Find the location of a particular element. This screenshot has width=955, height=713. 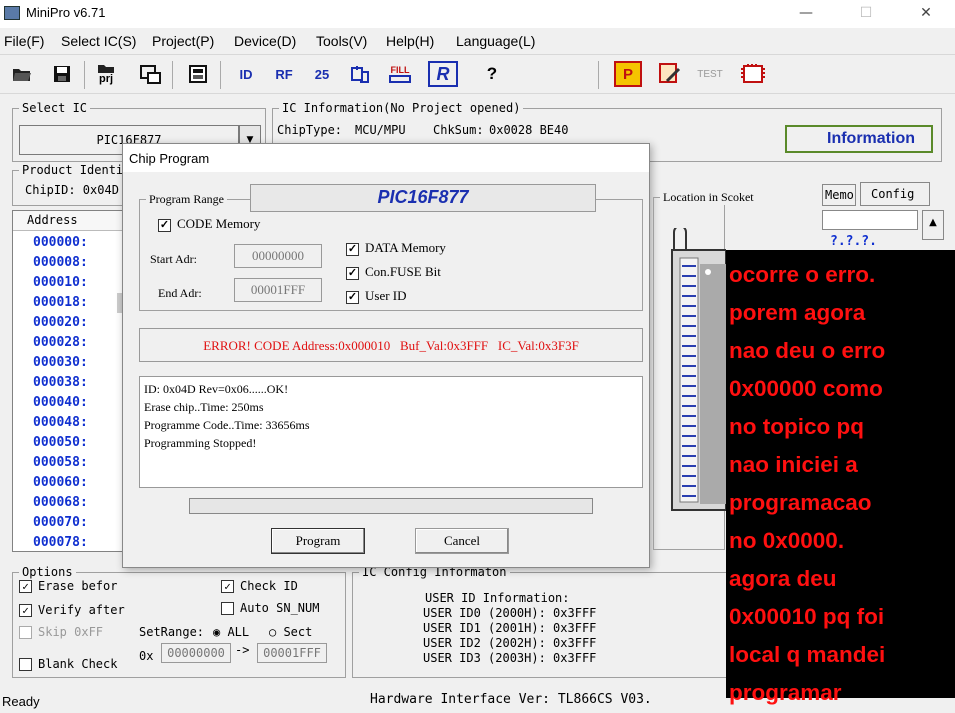

range-prefix: 0x is located at coordinates (146, 656).